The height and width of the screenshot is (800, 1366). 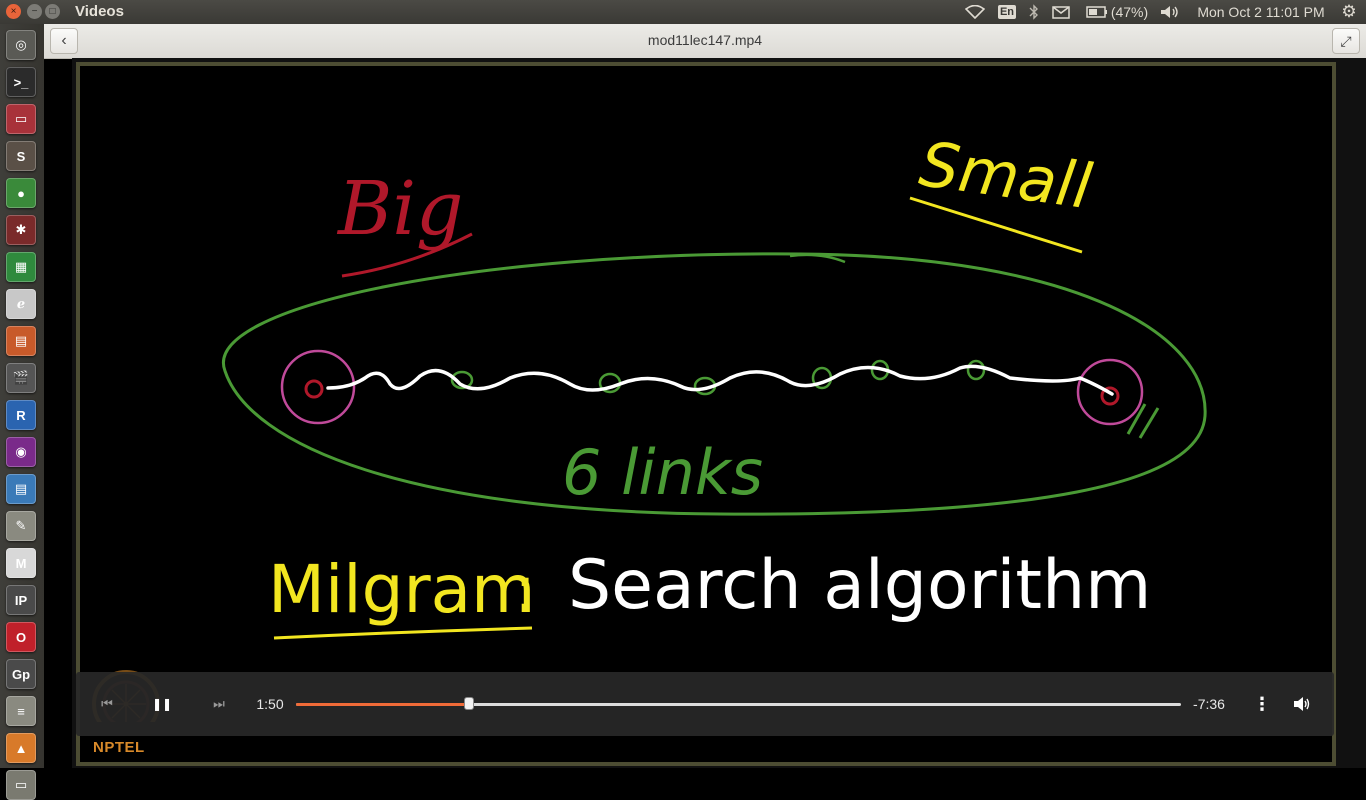 I want to click on fullscreen-button: ⤢, so click(x=1346, y=41).